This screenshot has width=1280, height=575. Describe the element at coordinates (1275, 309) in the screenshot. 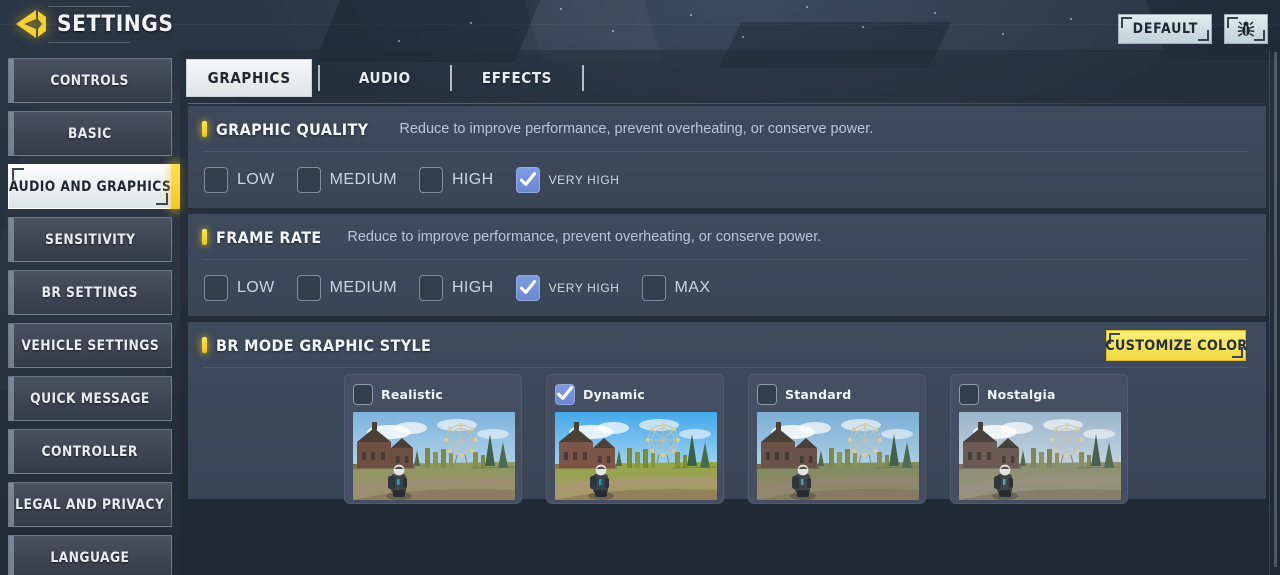

I see `vertical-scrollbar` at that location.